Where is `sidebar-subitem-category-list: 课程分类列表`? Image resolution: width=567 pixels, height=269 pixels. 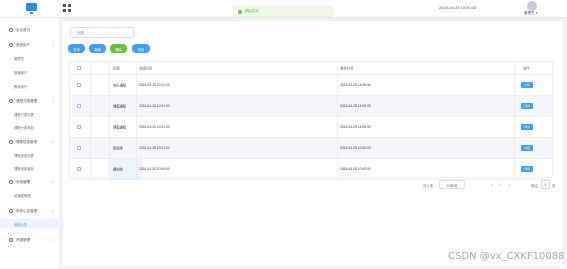
sidebar-subitem-category-list: 课程分类列表 is located at coordinates (30, 113).